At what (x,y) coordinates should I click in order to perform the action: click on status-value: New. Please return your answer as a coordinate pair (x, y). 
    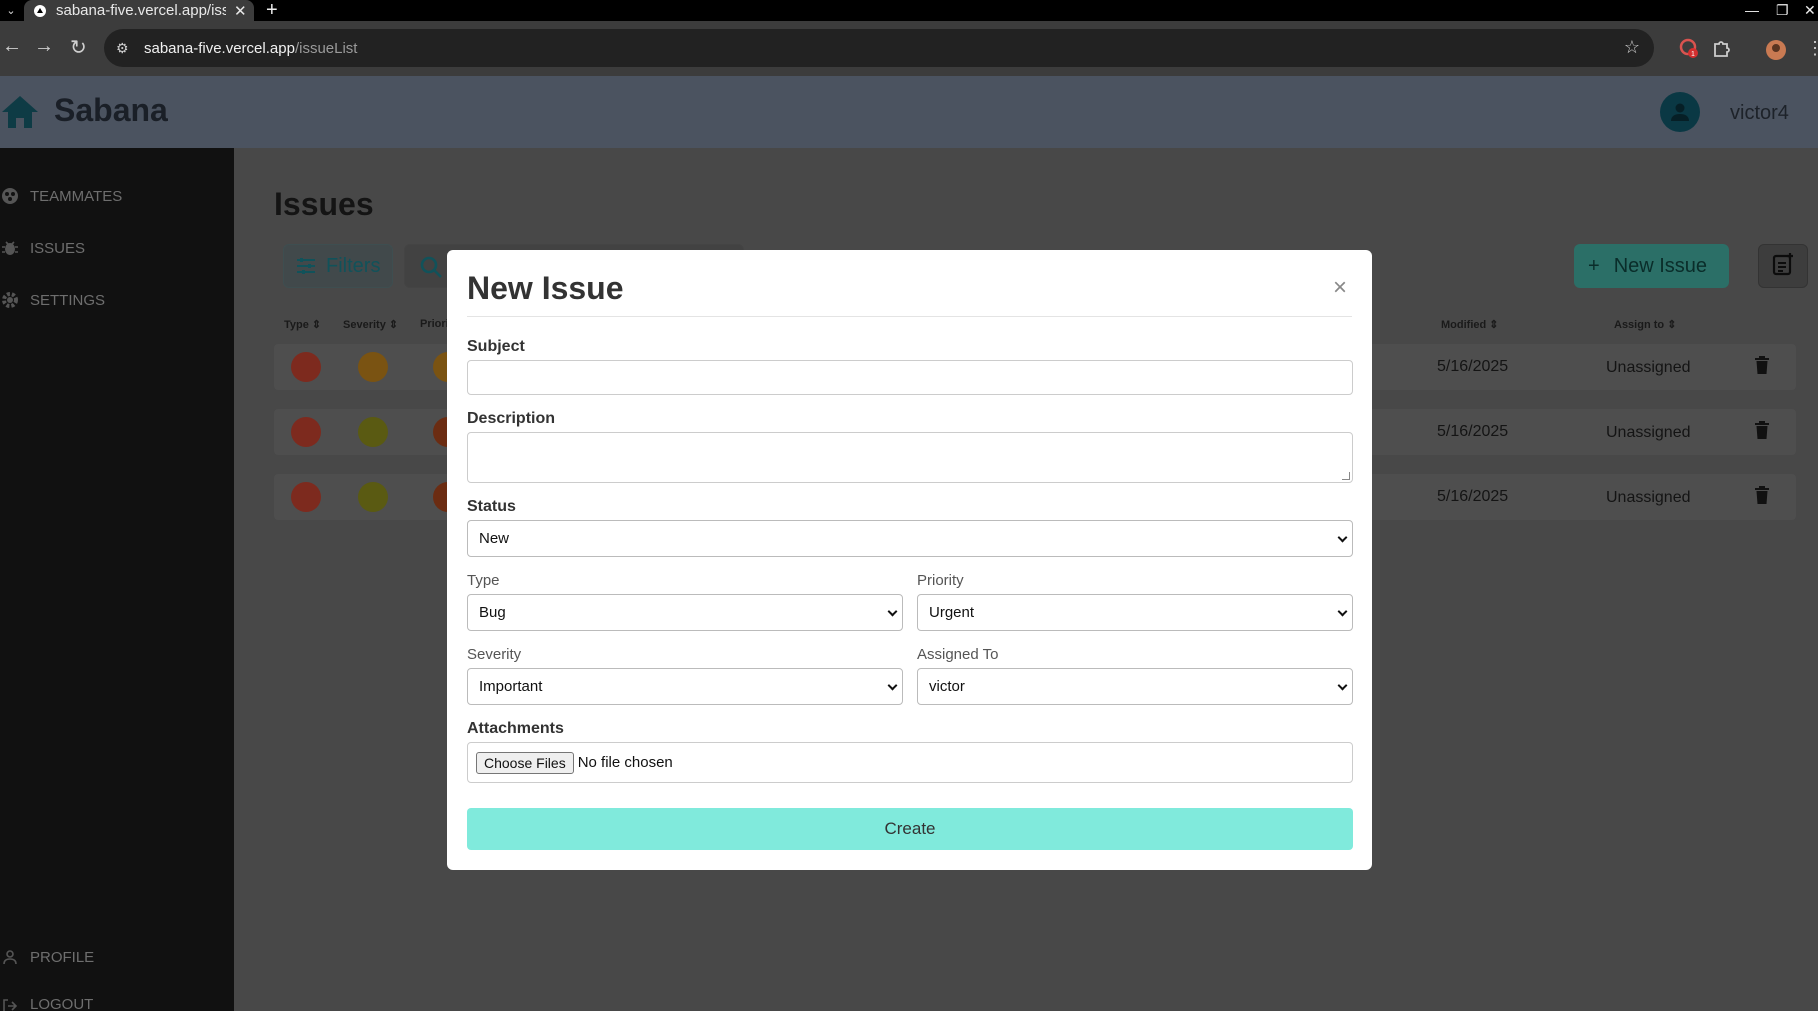
    Looking at the image, I should click on (494, 538).